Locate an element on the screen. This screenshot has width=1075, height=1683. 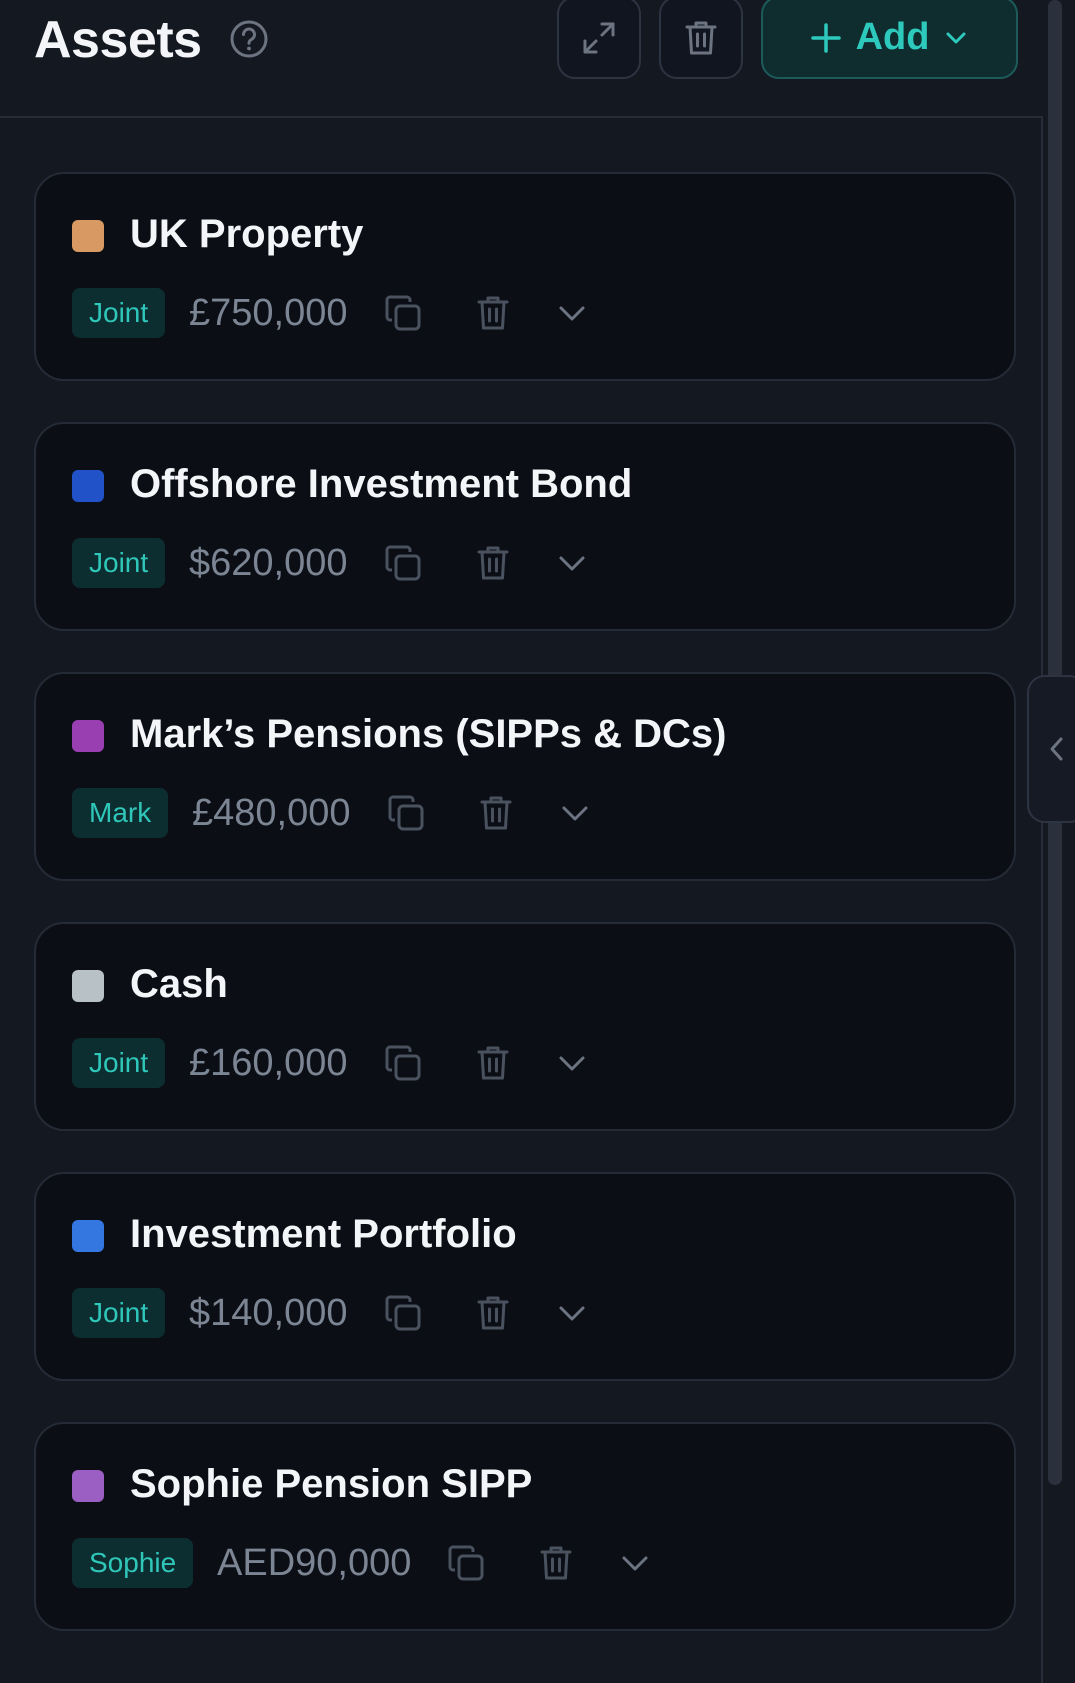
asset-name: Offshore Investment Bond is located at coordinates (381, 484).